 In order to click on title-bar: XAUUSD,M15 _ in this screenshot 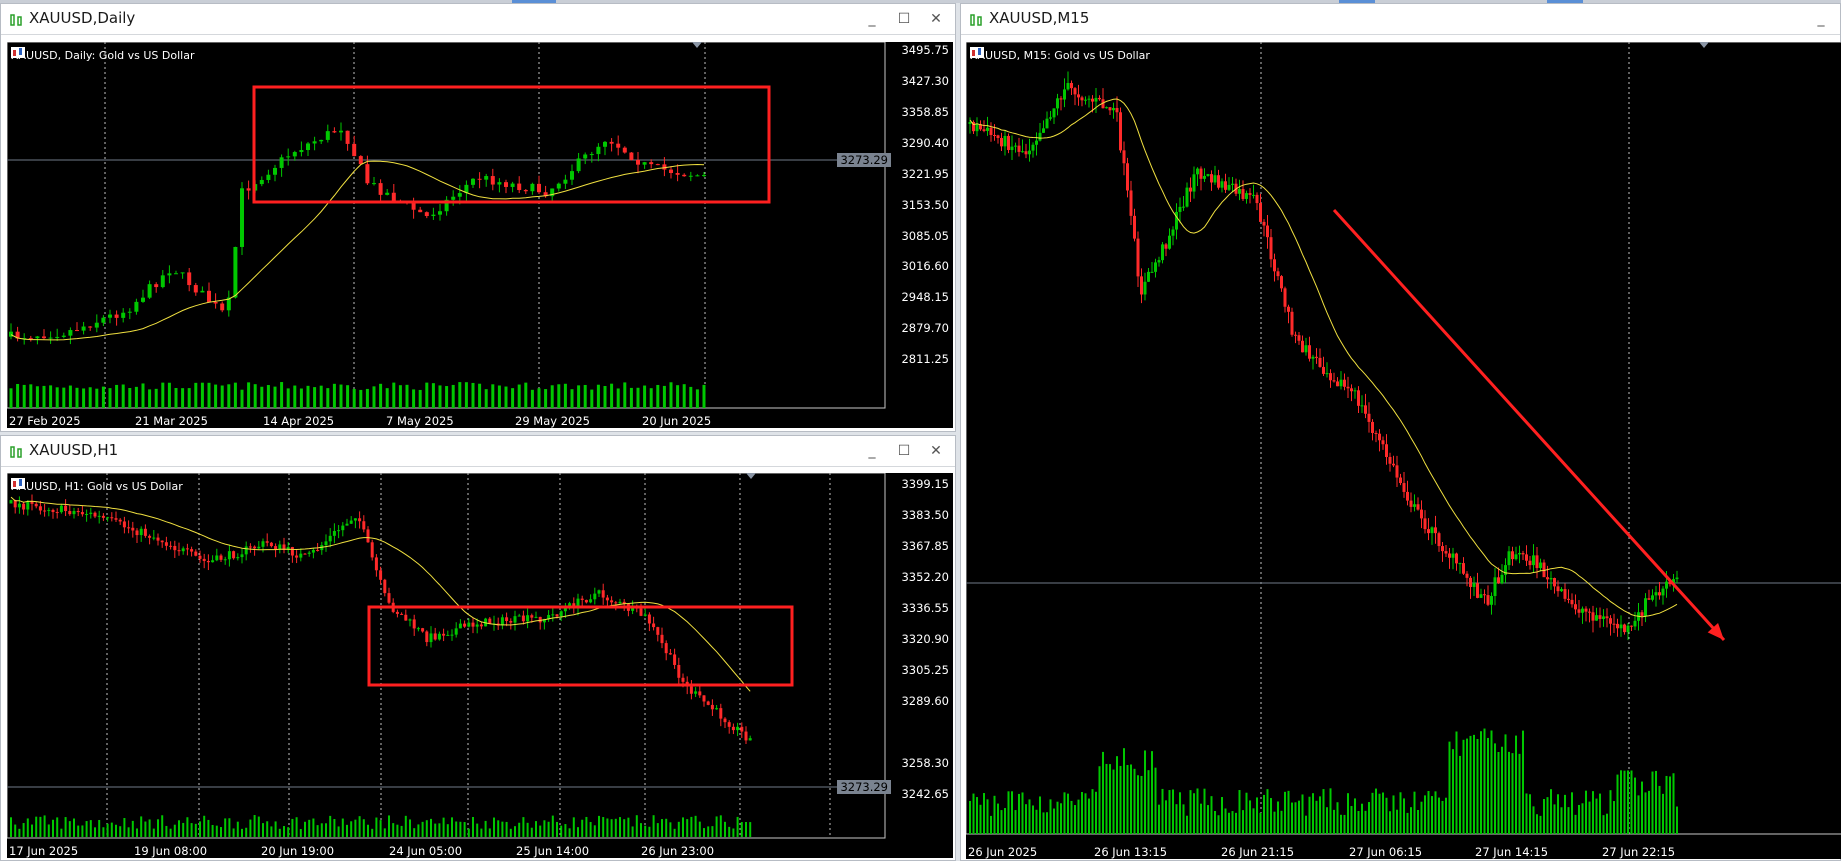, I will do `click(1400, 19)`.